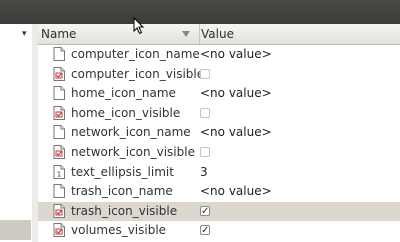 Image resolution: width=400 pixels, height=242 pixels. Describe the element at coordinates (138, 73) in the screenshot. I see `key-name: computer_icon_visible` at that location.